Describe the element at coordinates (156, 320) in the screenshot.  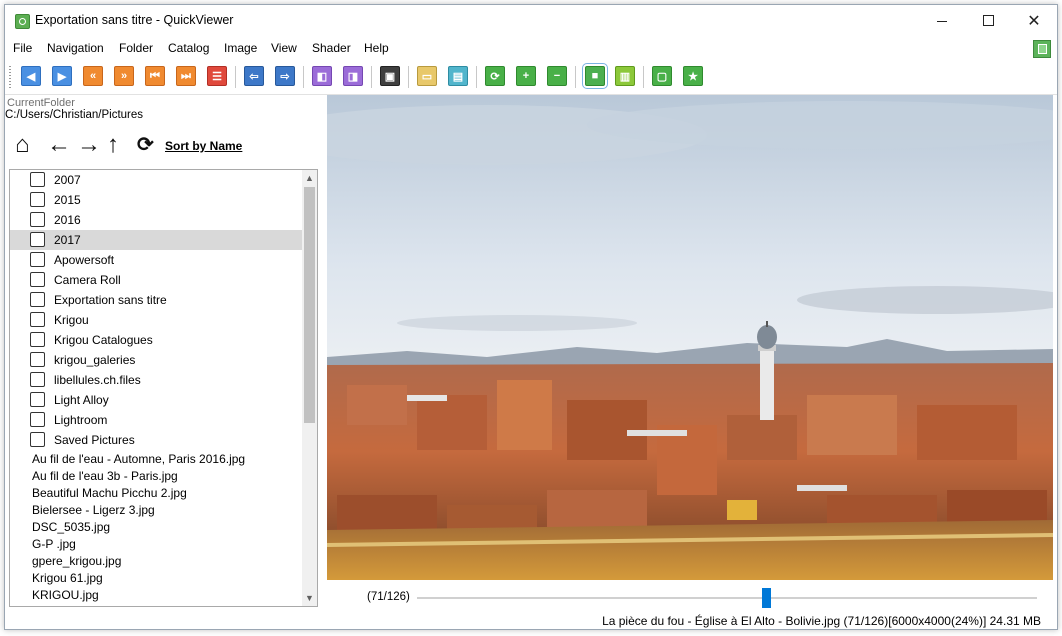
I see `folder-item: Krigou` at that location.